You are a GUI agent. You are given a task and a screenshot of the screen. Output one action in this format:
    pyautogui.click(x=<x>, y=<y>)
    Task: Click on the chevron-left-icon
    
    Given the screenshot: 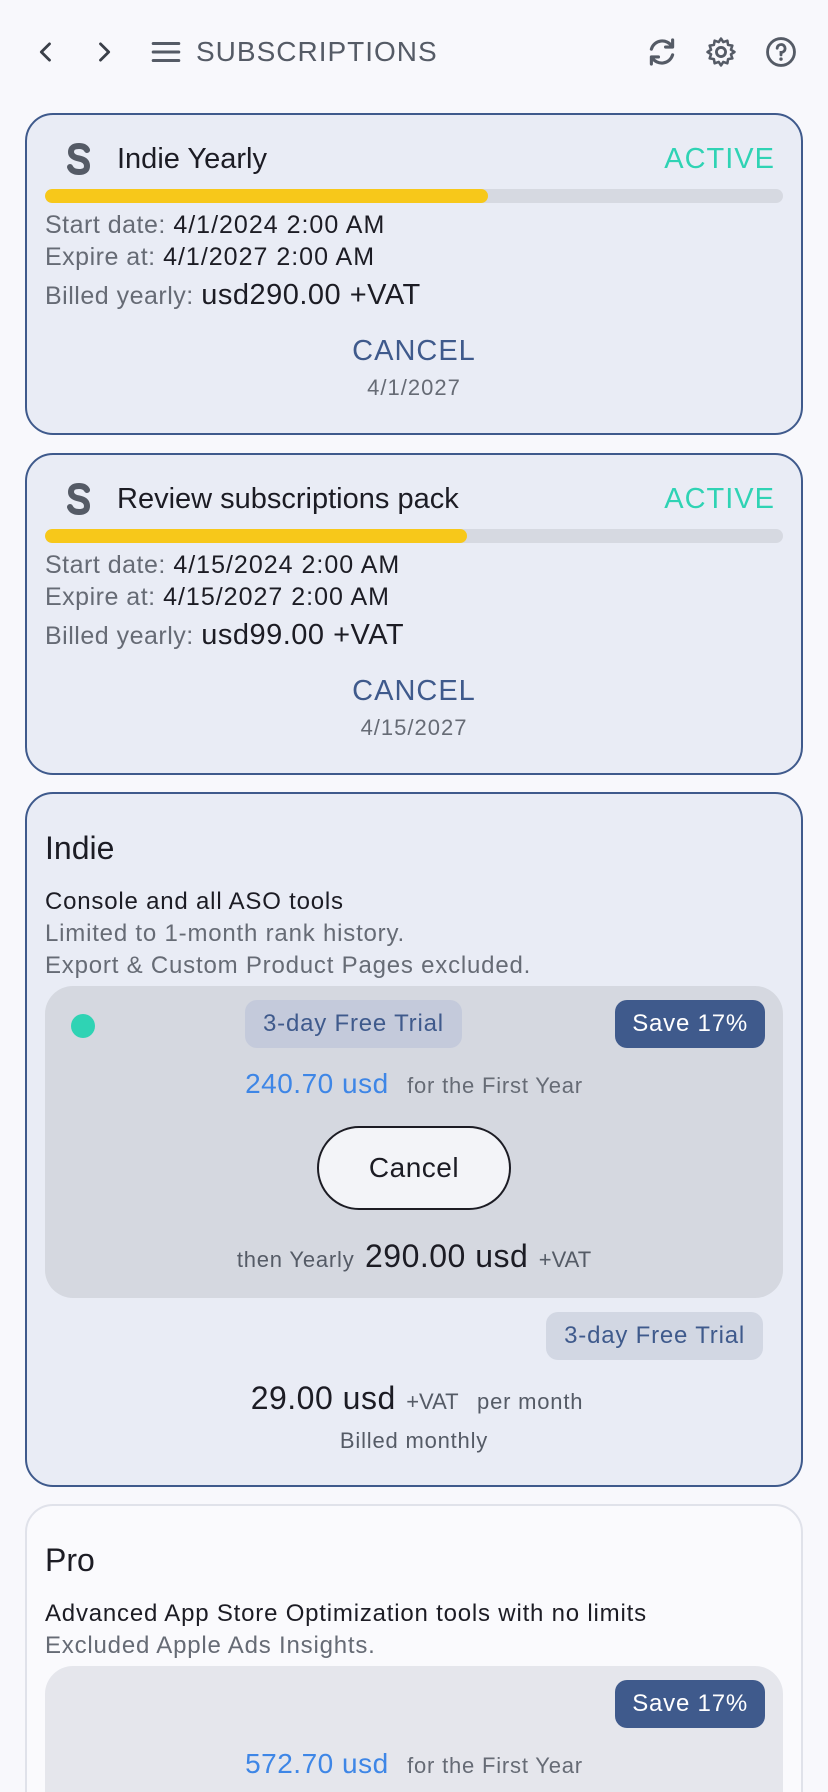 What is the action you would take?
    pyautogui.click(x=45, y=52)
    